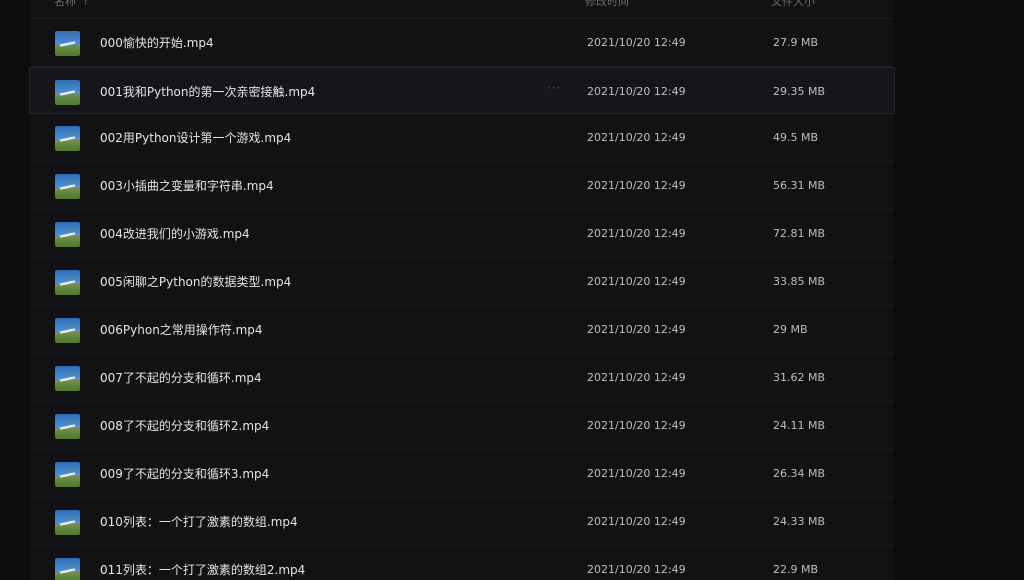 The height and width of the screenshot is (580, 1024). Describe the element at coordinates (799, 281) in the screenshot. I see `file-size: 33.85 MB` at that location.